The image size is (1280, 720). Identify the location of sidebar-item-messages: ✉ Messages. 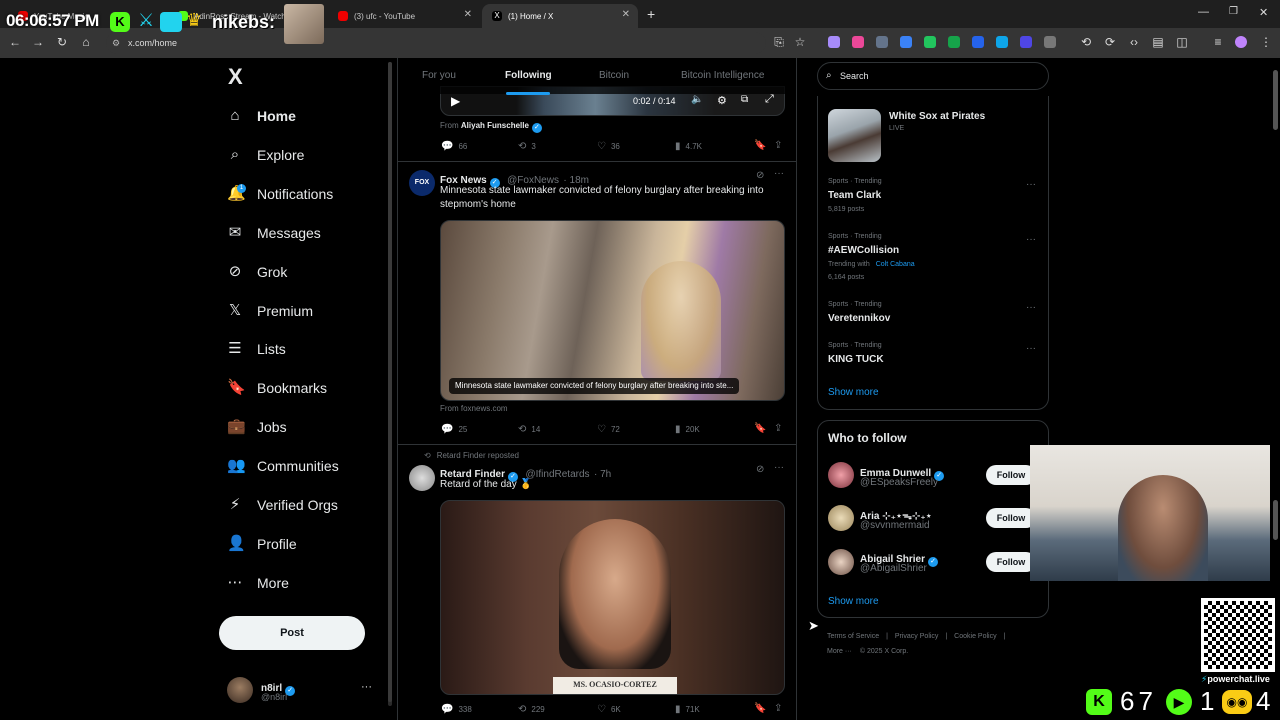
(274, 233).